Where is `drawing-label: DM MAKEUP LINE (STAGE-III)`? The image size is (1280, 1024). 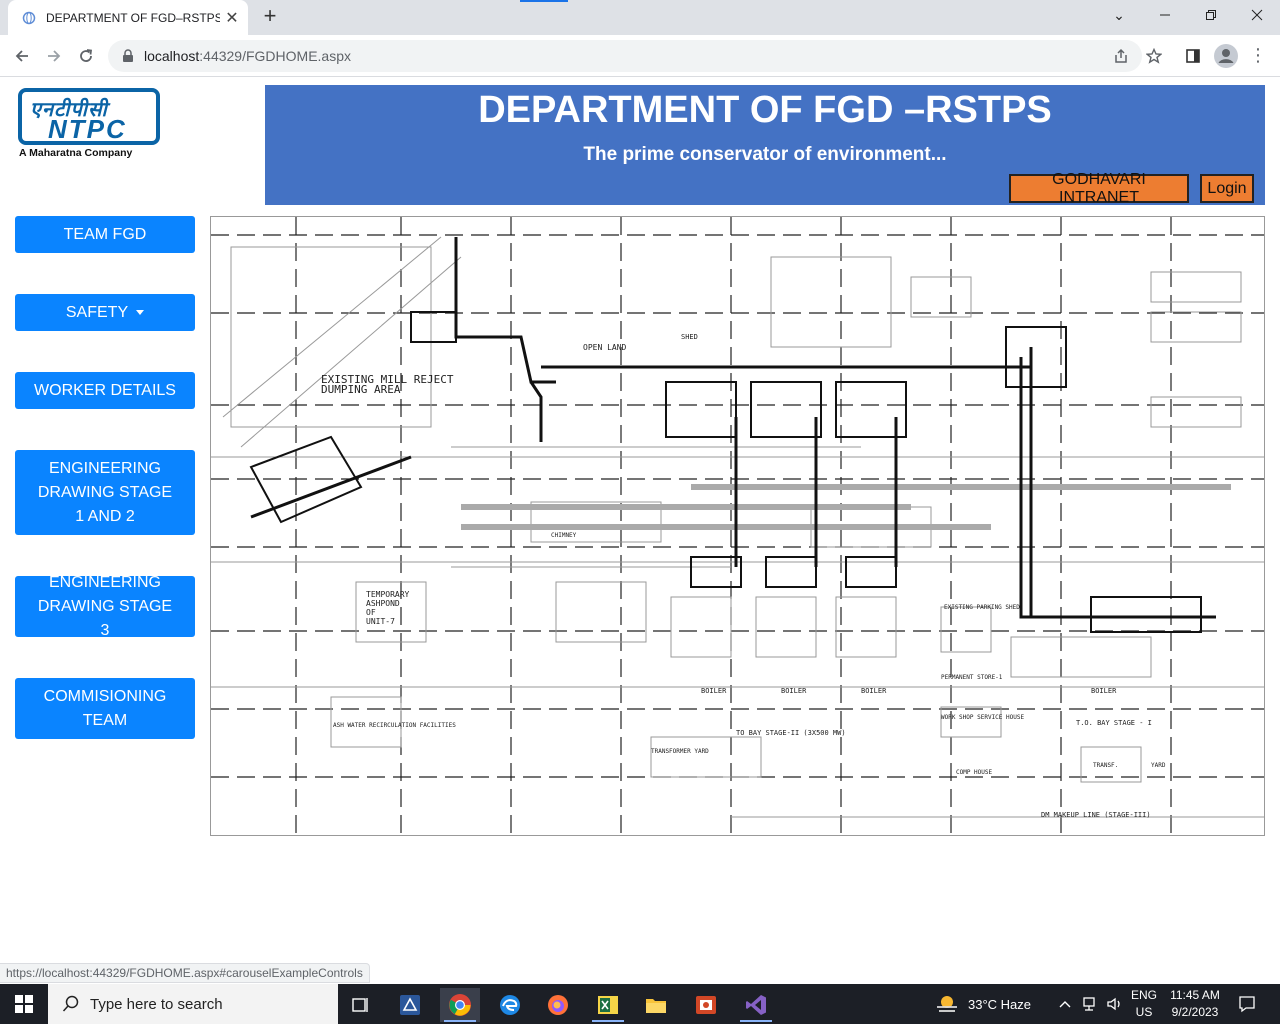
drawing-label: DM MAKEUP LINE (STAGE-III) is located at coordinates (1096, 815).